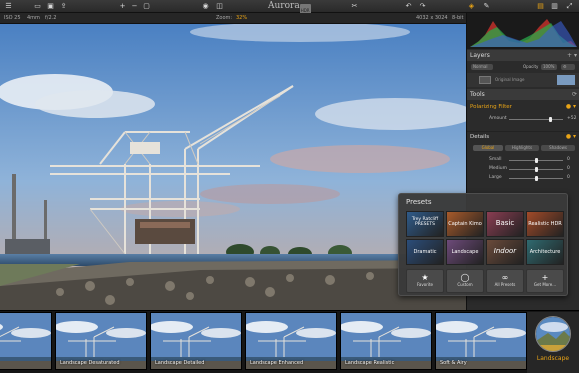  Describe the element at coordinates (569, 6) in the screenshot. I see `fullscreen-icon: ⤢` at that location.